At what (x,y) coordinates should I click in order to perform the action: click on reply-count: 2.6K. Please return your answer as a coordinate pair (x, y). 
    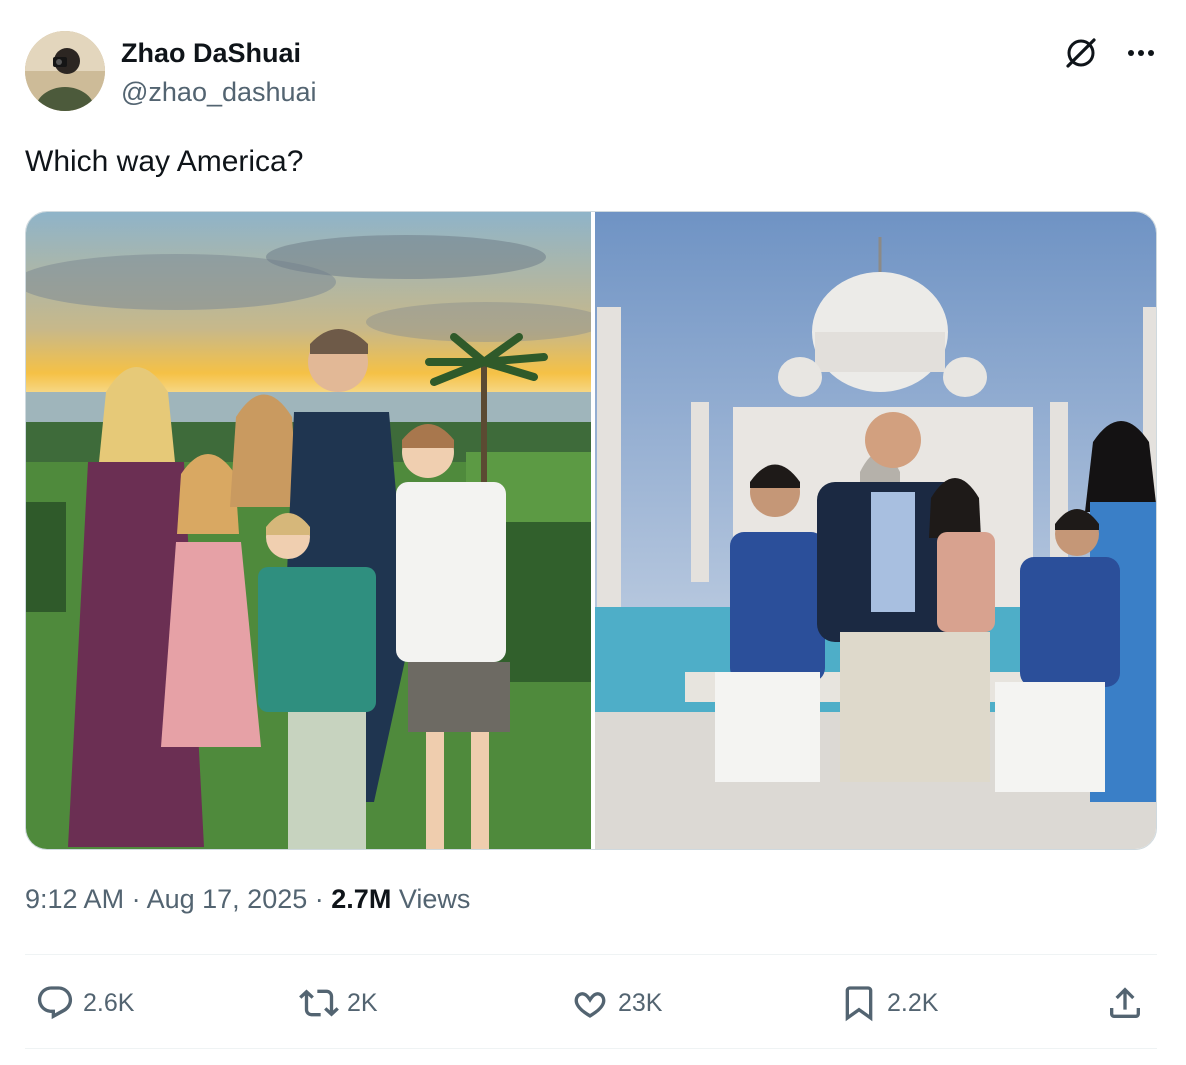
    Looking at the image, I should click on (109, 1002).